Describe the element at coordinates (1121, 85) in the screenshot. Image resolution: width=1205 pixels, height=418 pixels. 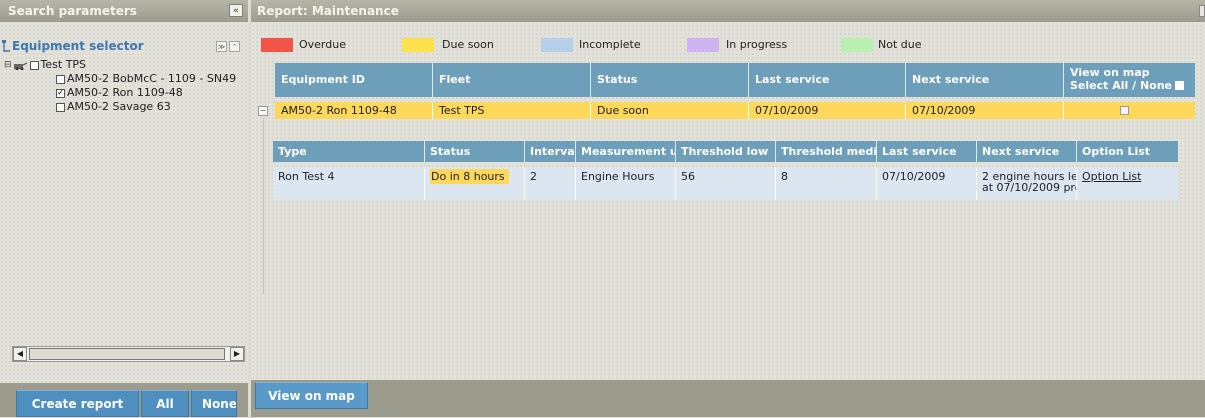
I see `select-all-none-label: Select All / None` at that location.